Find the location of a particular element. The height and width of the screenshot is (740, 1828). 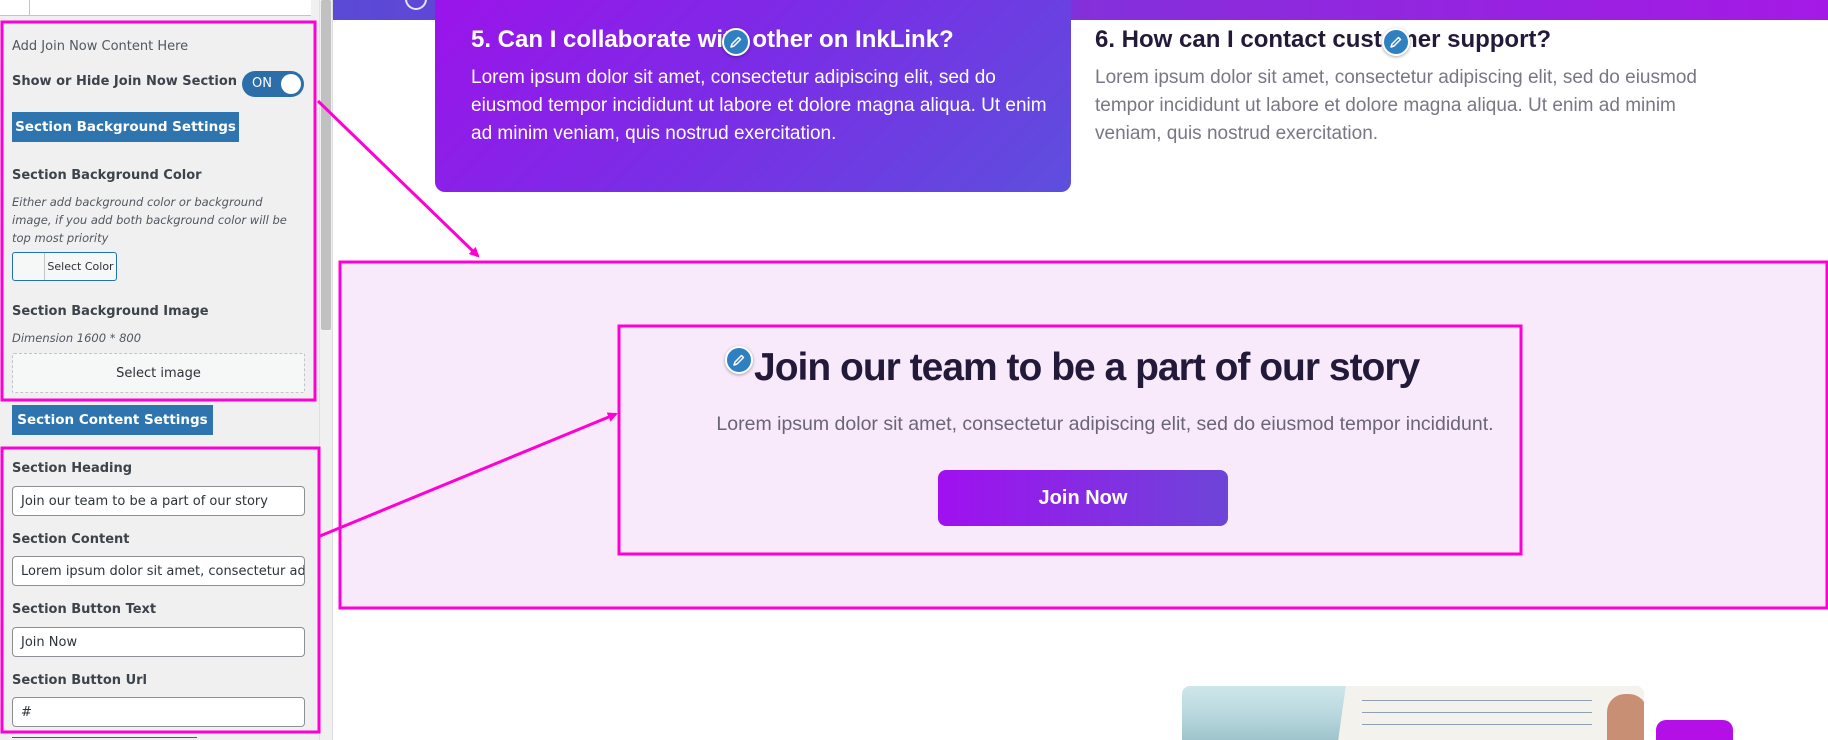

sidebar-back-tab is located at coordinates (15, 8).